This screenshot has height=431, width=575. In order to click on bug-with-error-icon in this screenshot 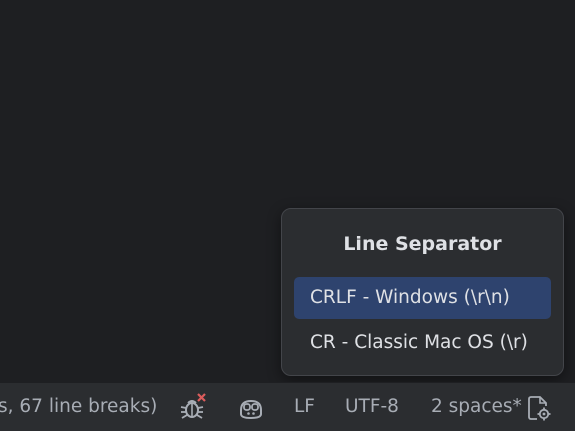, I will do `click(193, 408)`.